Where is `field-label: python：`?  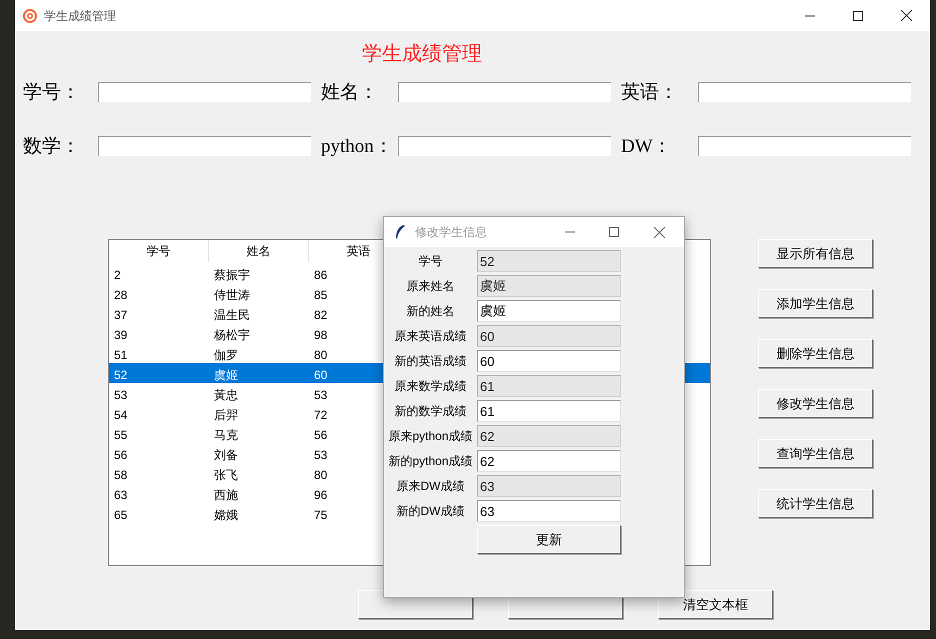 field-label: python： is located at coordinates (357, 146).